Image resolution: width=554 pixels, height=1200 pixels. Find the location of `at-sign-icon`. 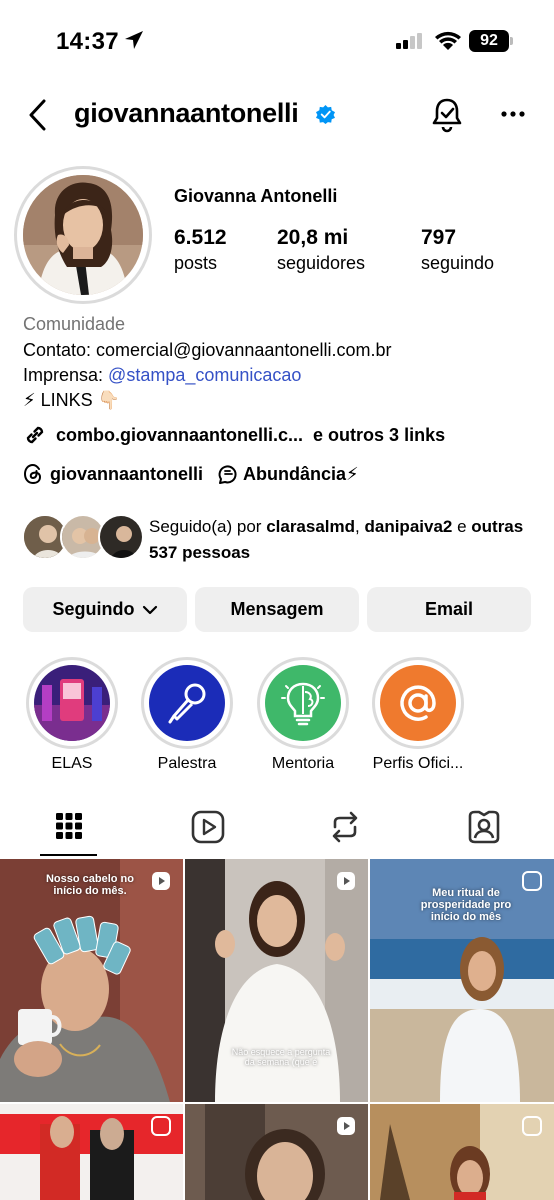

at-sign-icon is located at coordinates (418, 703).